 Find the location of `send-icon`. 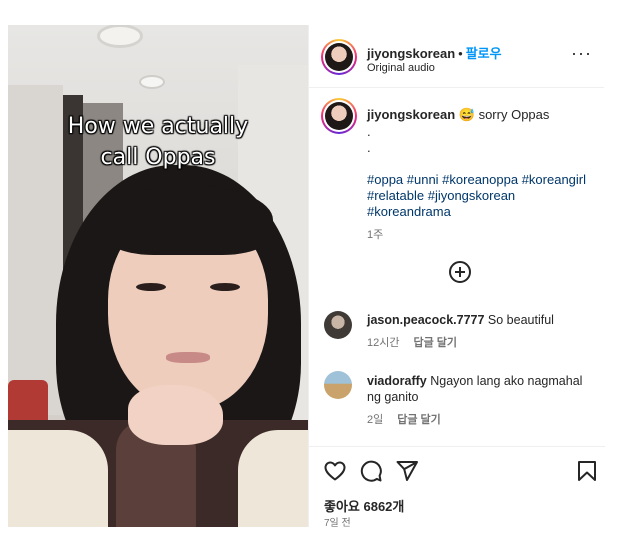

send-icon is located at coordinates (407, 471).